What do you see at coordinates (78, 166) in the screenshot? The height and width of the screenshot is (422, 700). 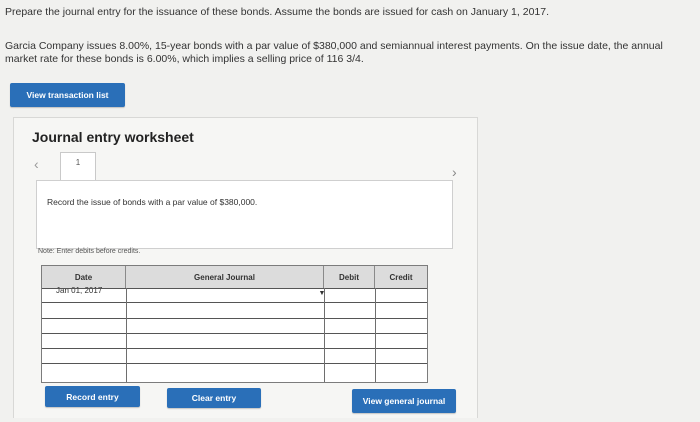 I see `page-tab-1: 1` at bounding box center [78, 166].